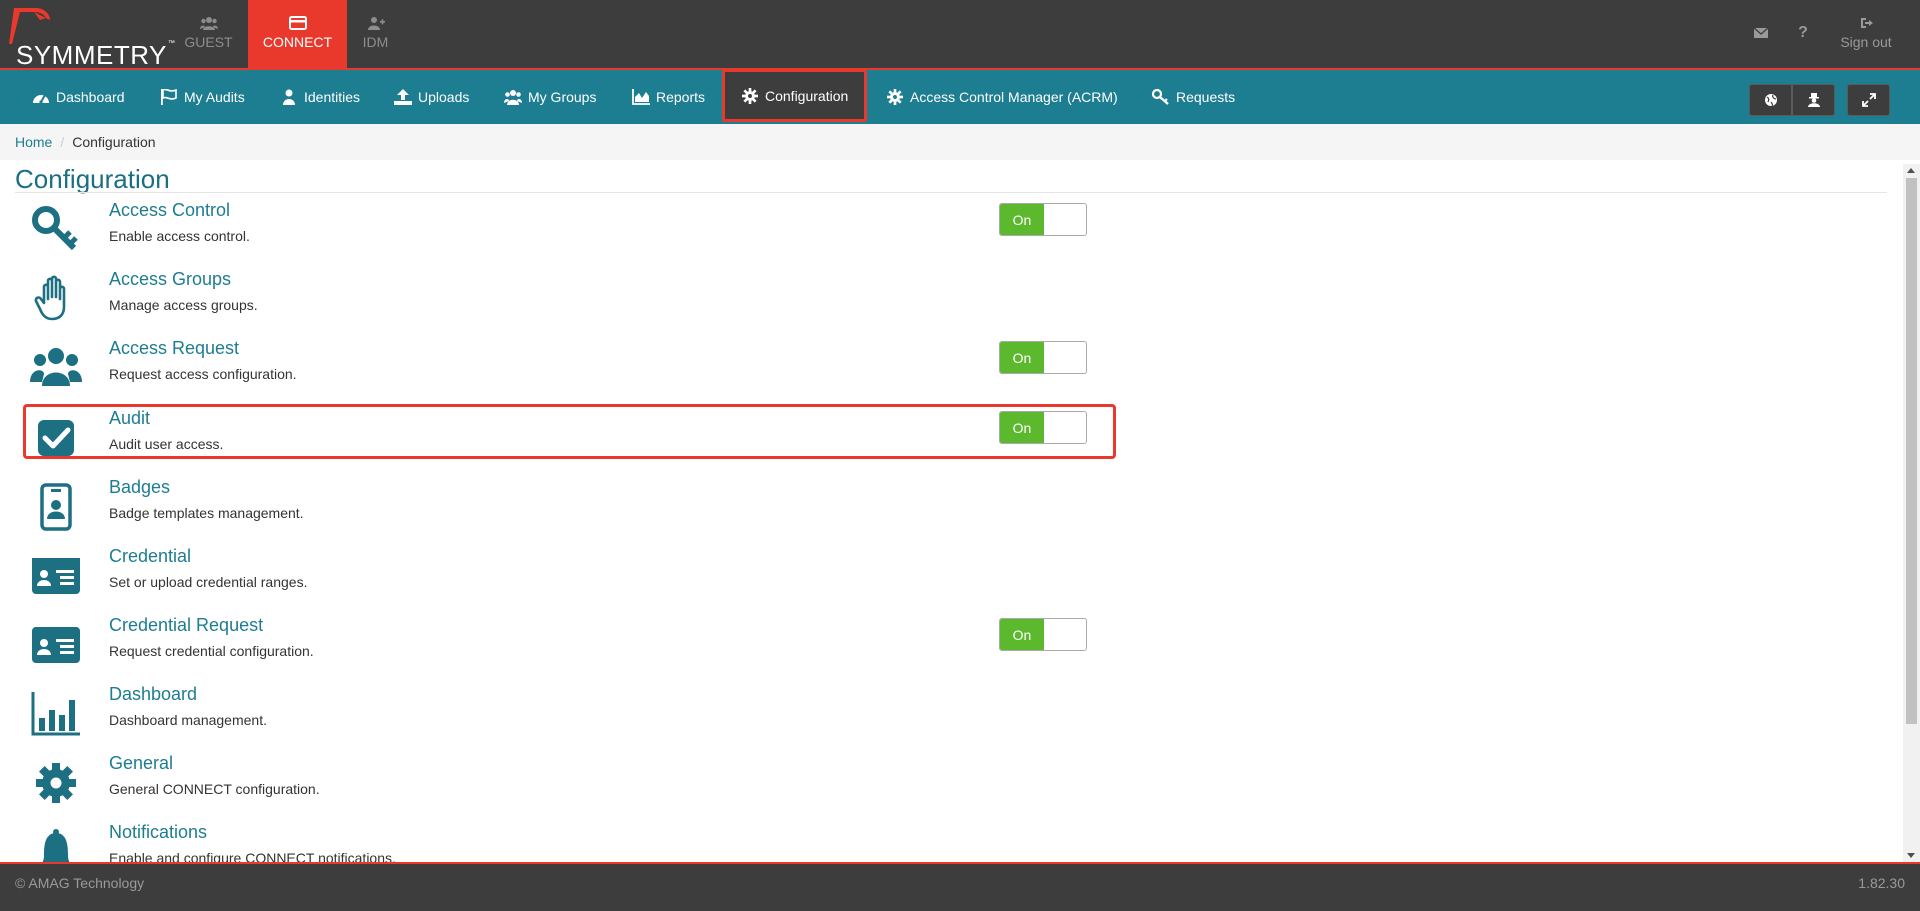 Image resolution: width=1920 pixels, height=911 pixels. What do you see at coordinates (1043, 219) in the screenshot?
I see `access-control-toggle: On` at bounding box center [1043, 219].